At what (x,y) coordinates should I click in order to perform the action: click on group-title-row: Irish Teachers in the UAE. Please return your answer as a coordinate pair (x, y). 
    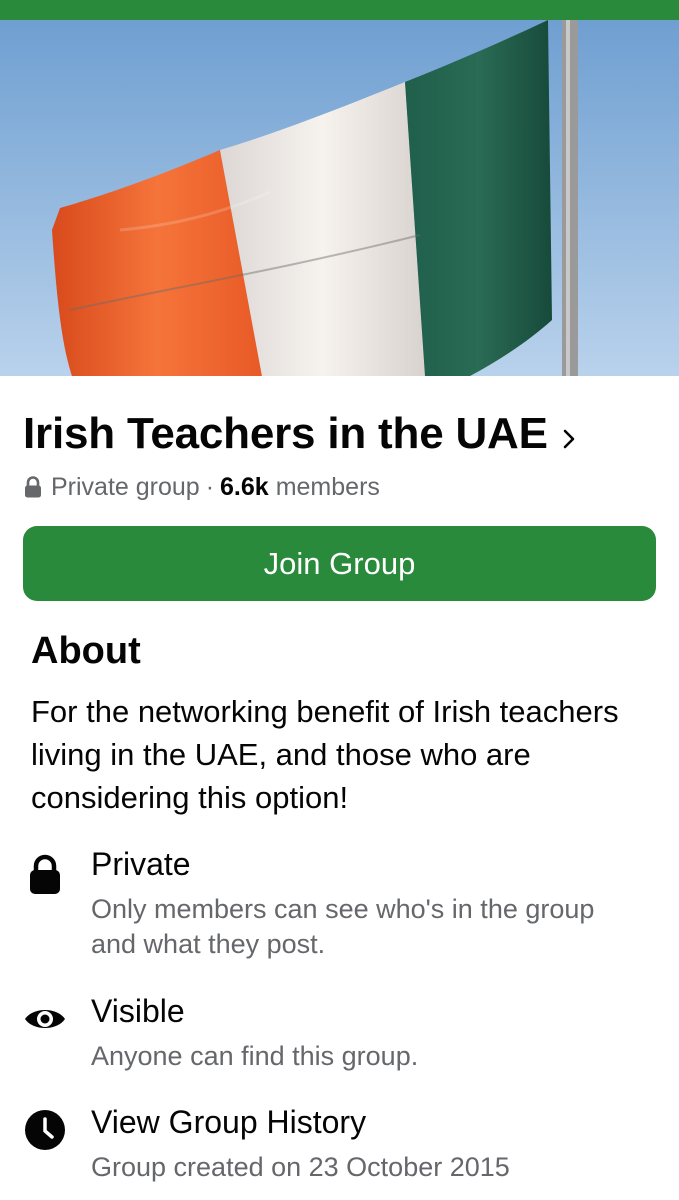
    Looking at the image, I should click on (301, 434).